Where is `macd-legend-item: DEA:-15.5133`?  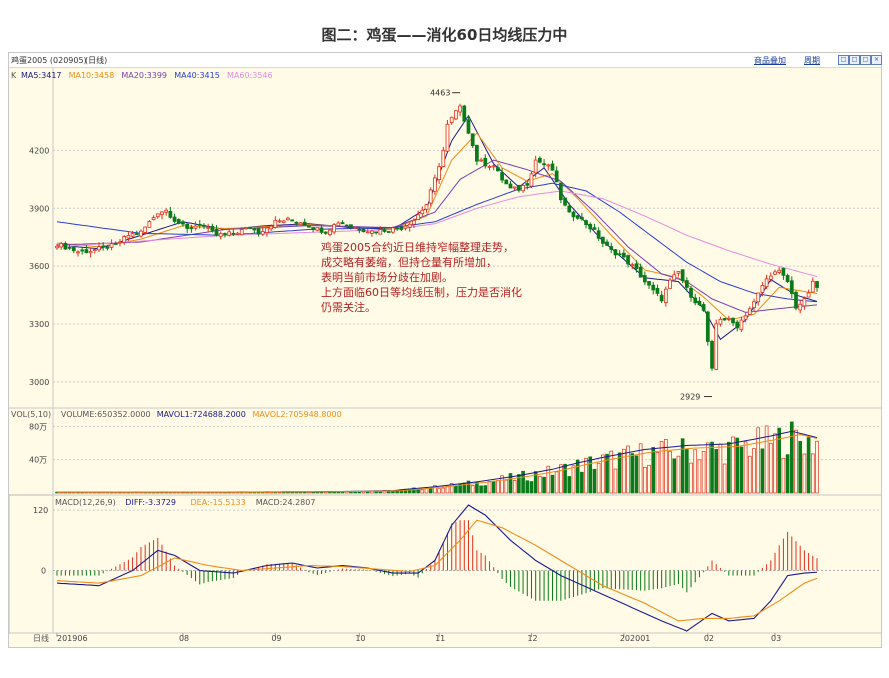
macd-legend-item: DEA:-15.5133 is located at coordinates (218, 502).